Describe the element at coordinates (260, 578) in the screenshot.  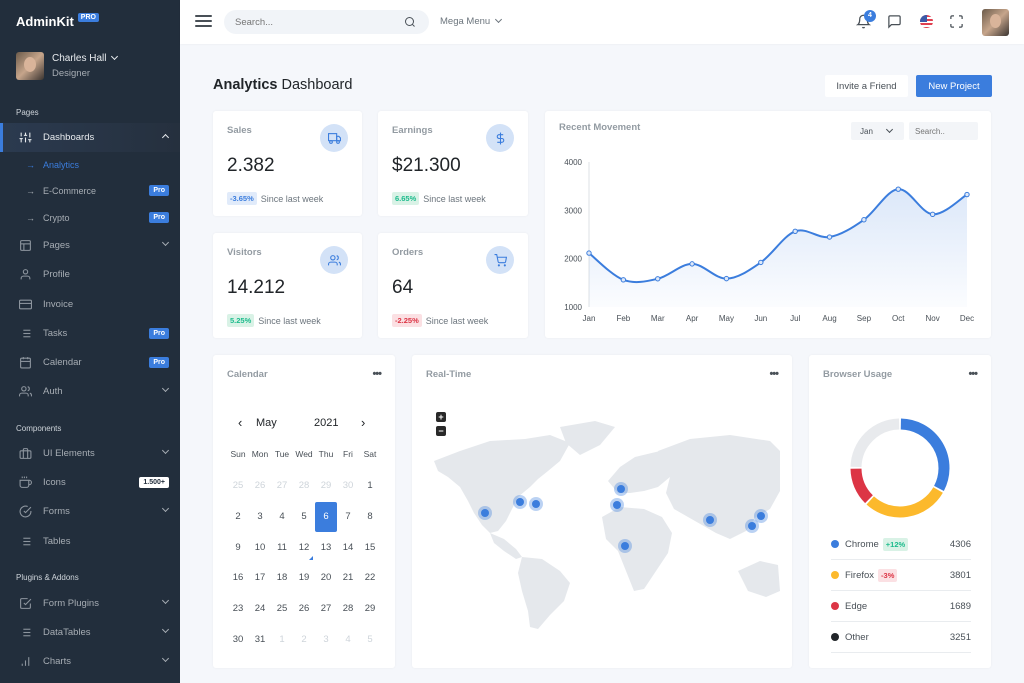
I see `calendar-day: 17` at that location.